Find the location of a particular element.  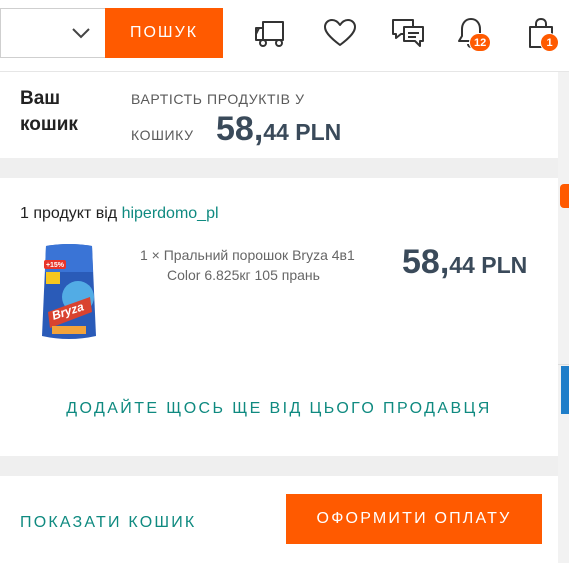

total-label-line2: КОШИКУ is located at coordinates (162, 135).